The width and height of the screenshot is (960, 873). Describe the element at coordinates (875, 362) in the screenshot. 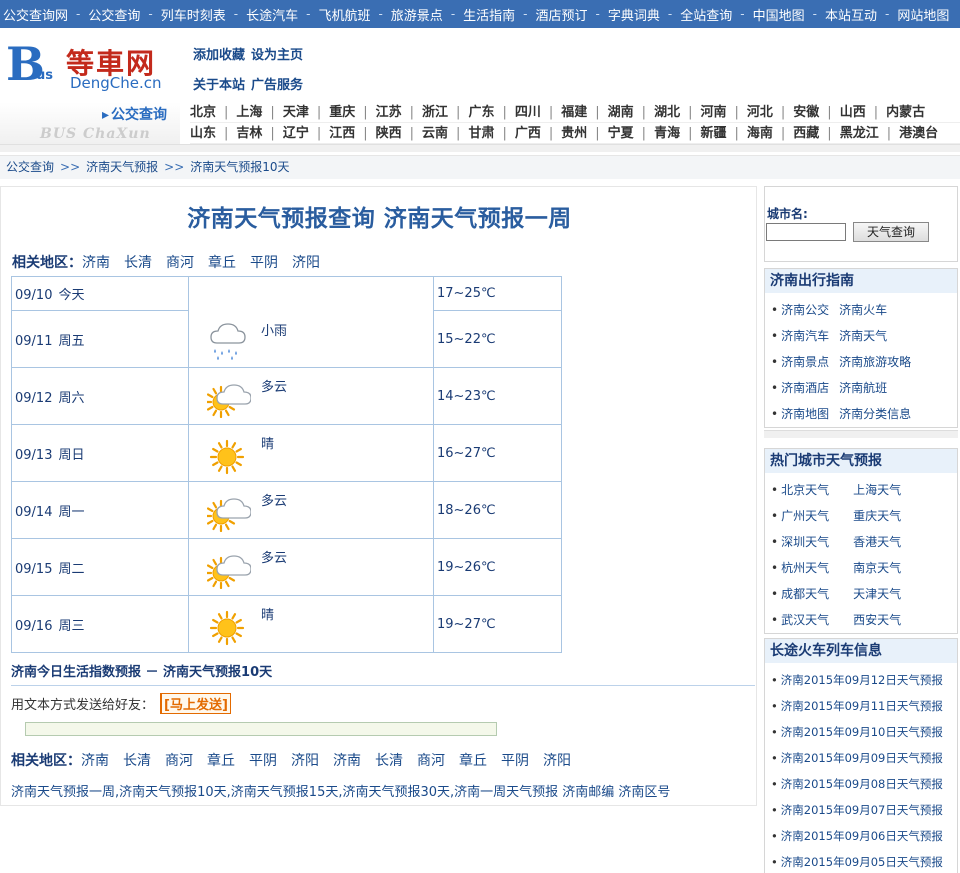

I see `guide-link: 济南旅游攻略` at that location.